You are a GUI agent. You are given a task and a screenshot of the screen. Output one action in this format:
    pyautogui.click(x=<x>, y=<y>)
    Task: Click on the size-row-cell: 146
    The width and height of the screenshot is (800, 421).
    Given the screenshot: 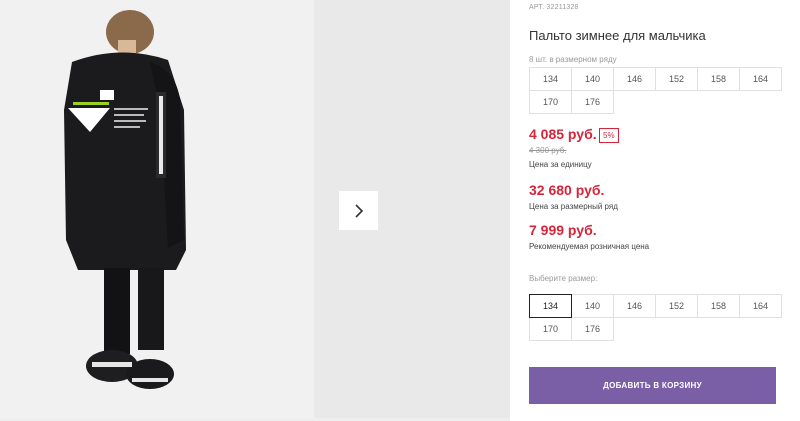 What is the action you would take?
    pyautogui.click(x=634, y=79)
    